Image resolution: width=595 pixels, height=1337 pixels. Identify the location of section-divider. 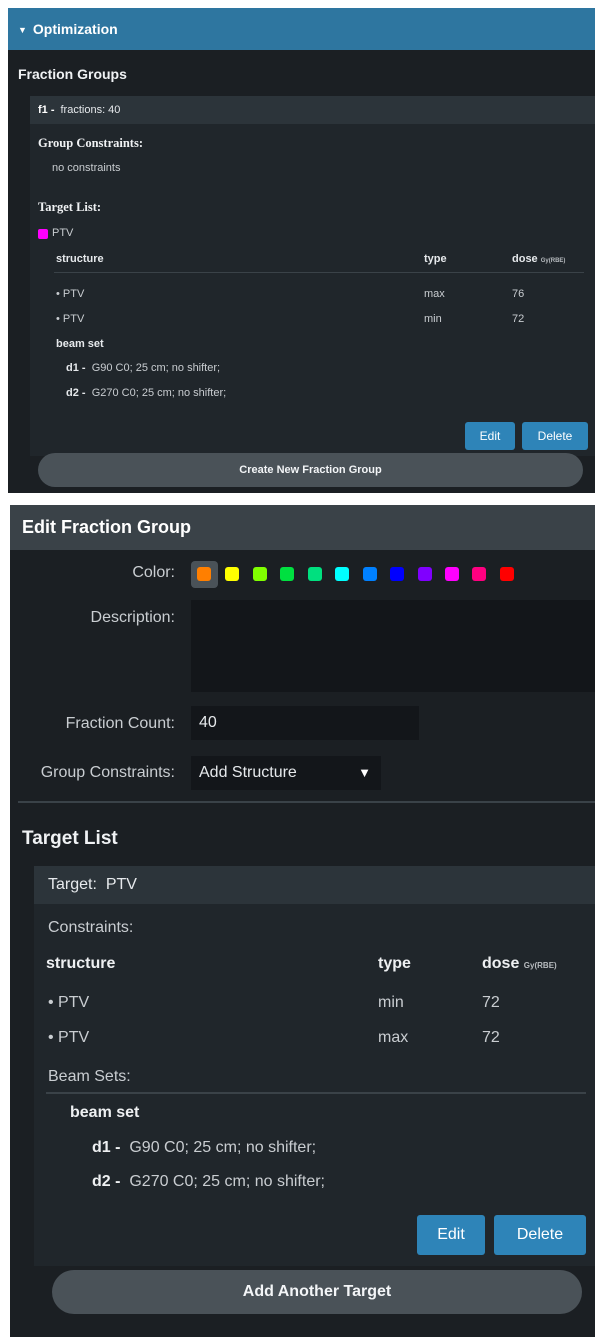
(306, 802).